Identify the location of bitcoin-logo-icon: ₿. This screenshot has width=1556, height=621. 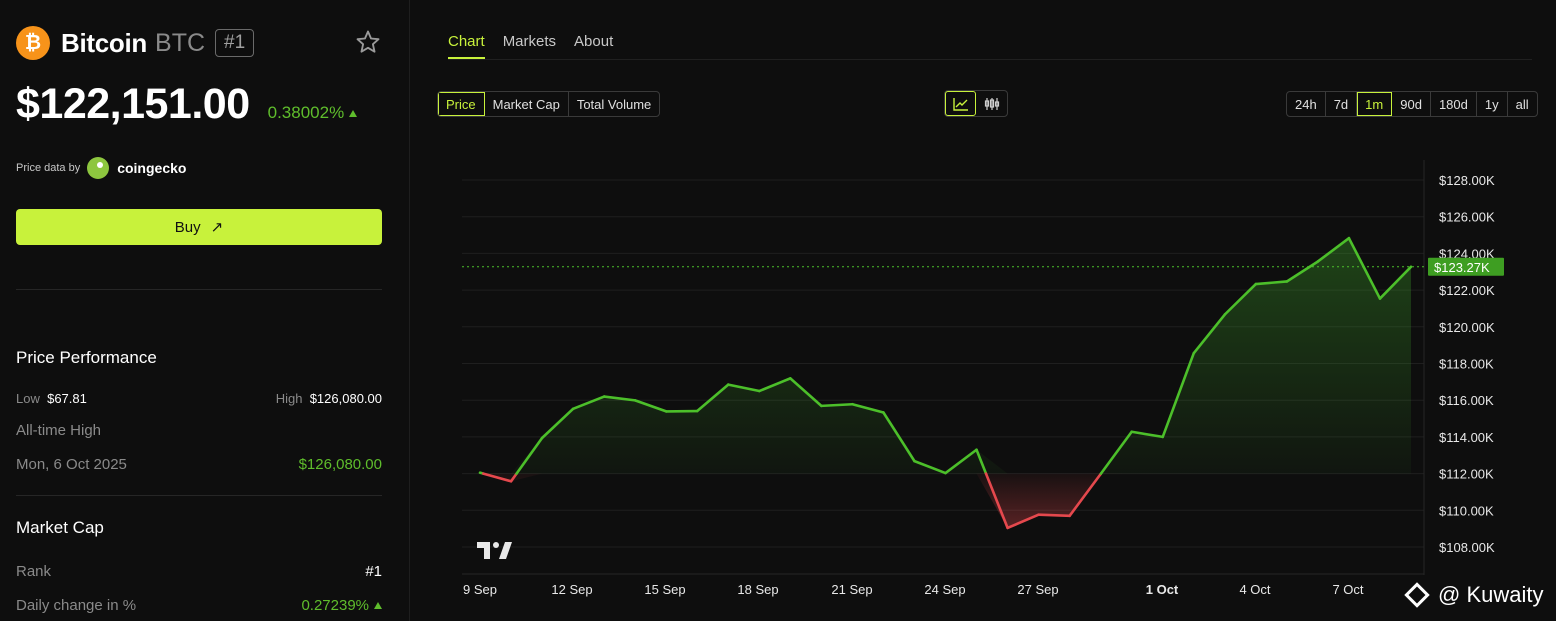
(33, 43).